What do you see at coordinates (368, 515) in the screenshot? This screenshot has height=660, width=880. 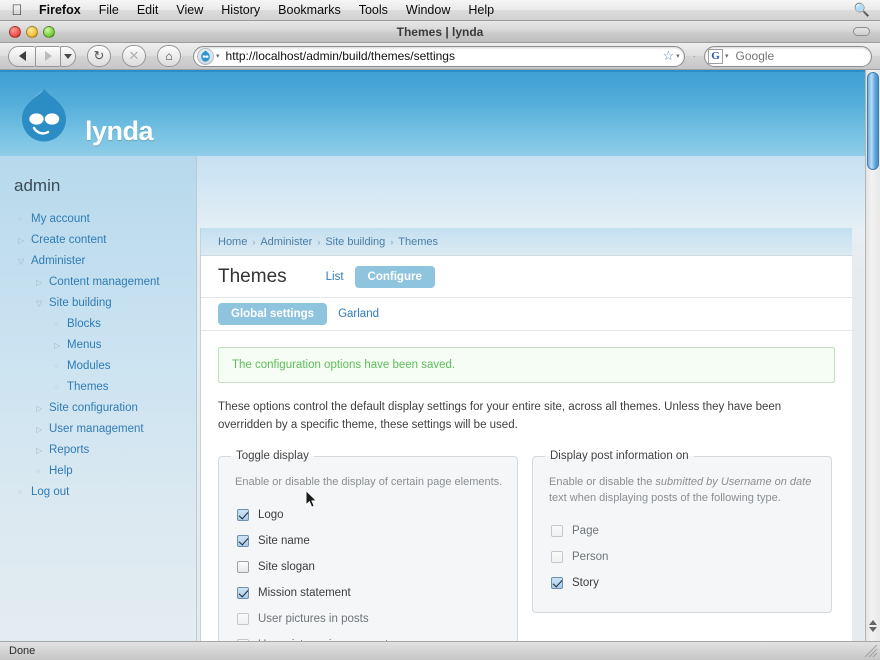 I see `toggle-row-logo: Logo` at bounding box center [368, 515].